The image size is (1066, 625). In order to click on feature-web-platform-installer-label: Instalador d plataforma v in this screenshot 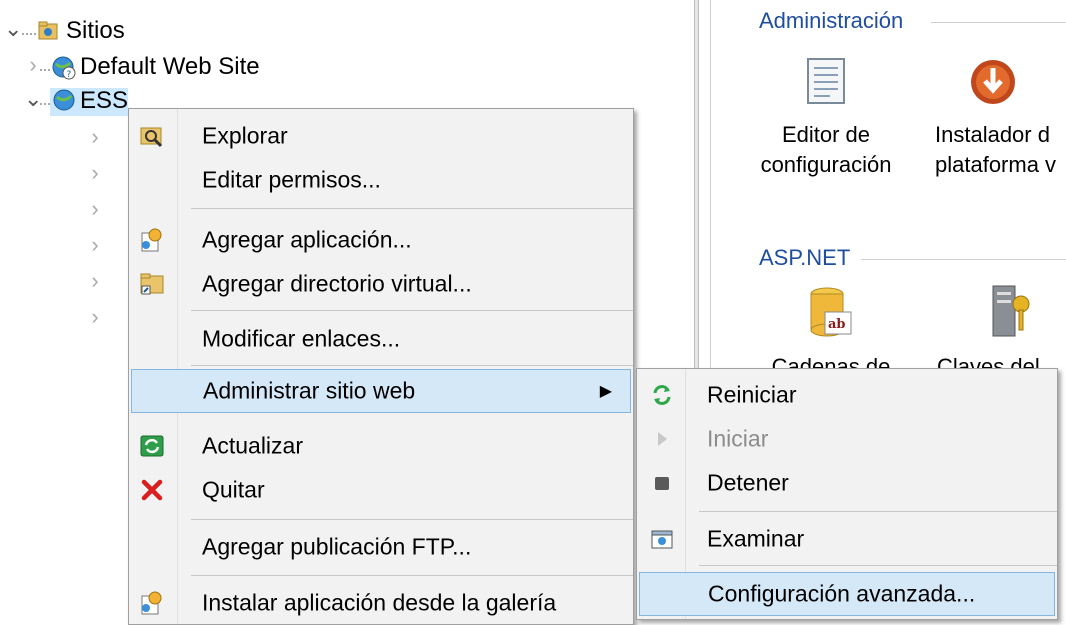, I will do `click(1000, 150)`.